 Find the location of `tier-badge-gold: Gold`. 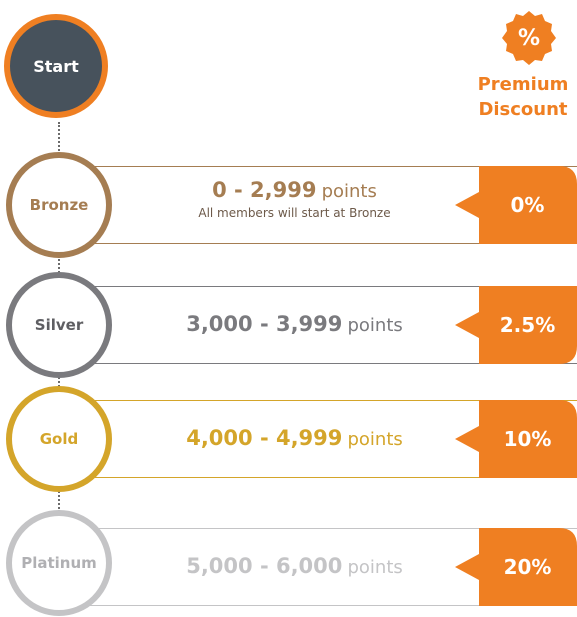

tier-badge-gold: Gold is located at coordinates (59, 439).